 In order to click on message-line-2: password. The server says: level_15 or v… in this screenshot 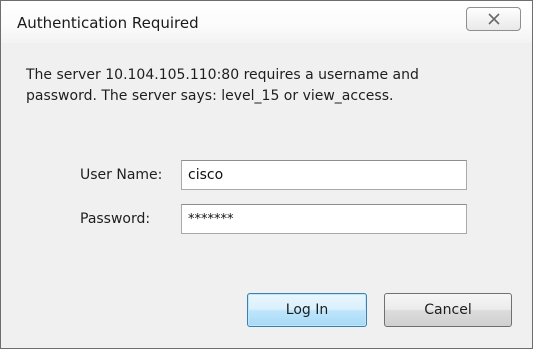, I will do `click(210, 96)`.